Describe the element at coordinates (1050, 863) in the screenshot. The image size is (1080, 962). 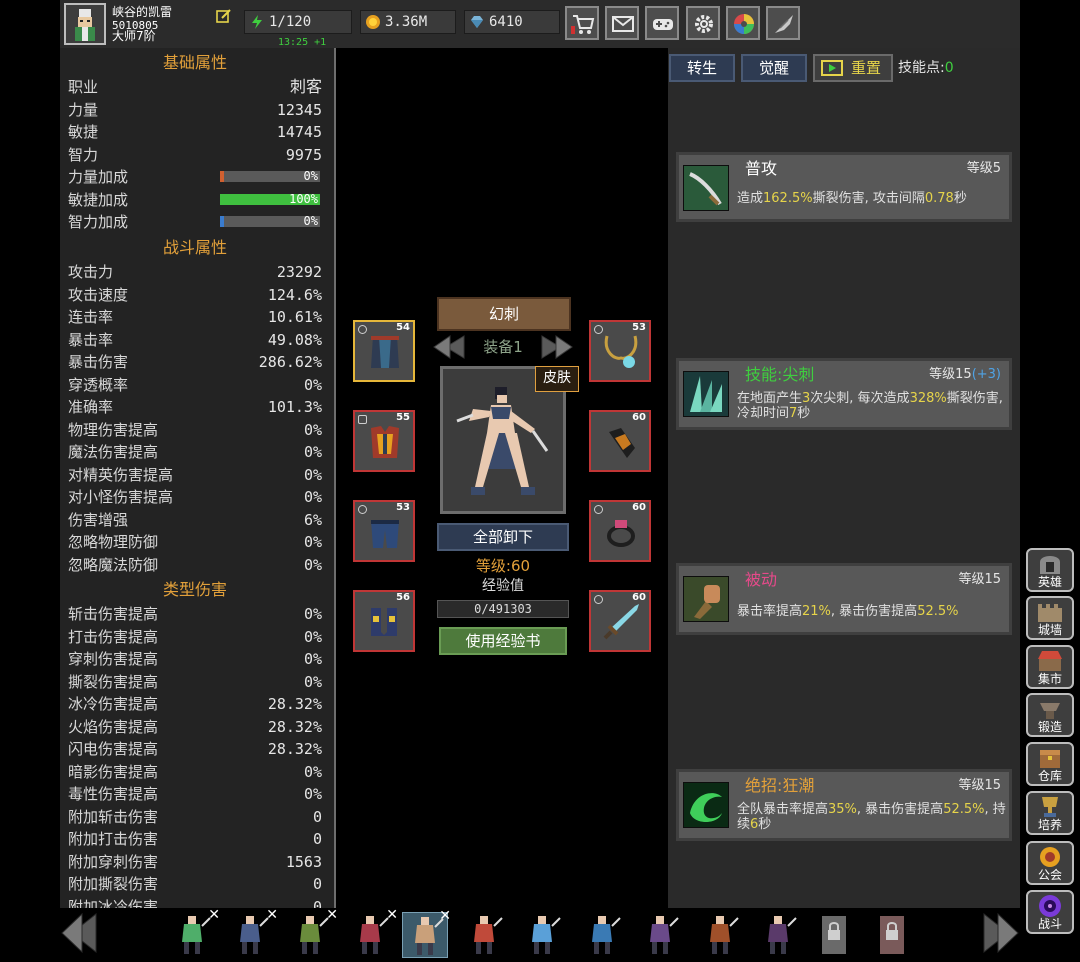
I see `sidebar-item-guild: 公会` at that location.